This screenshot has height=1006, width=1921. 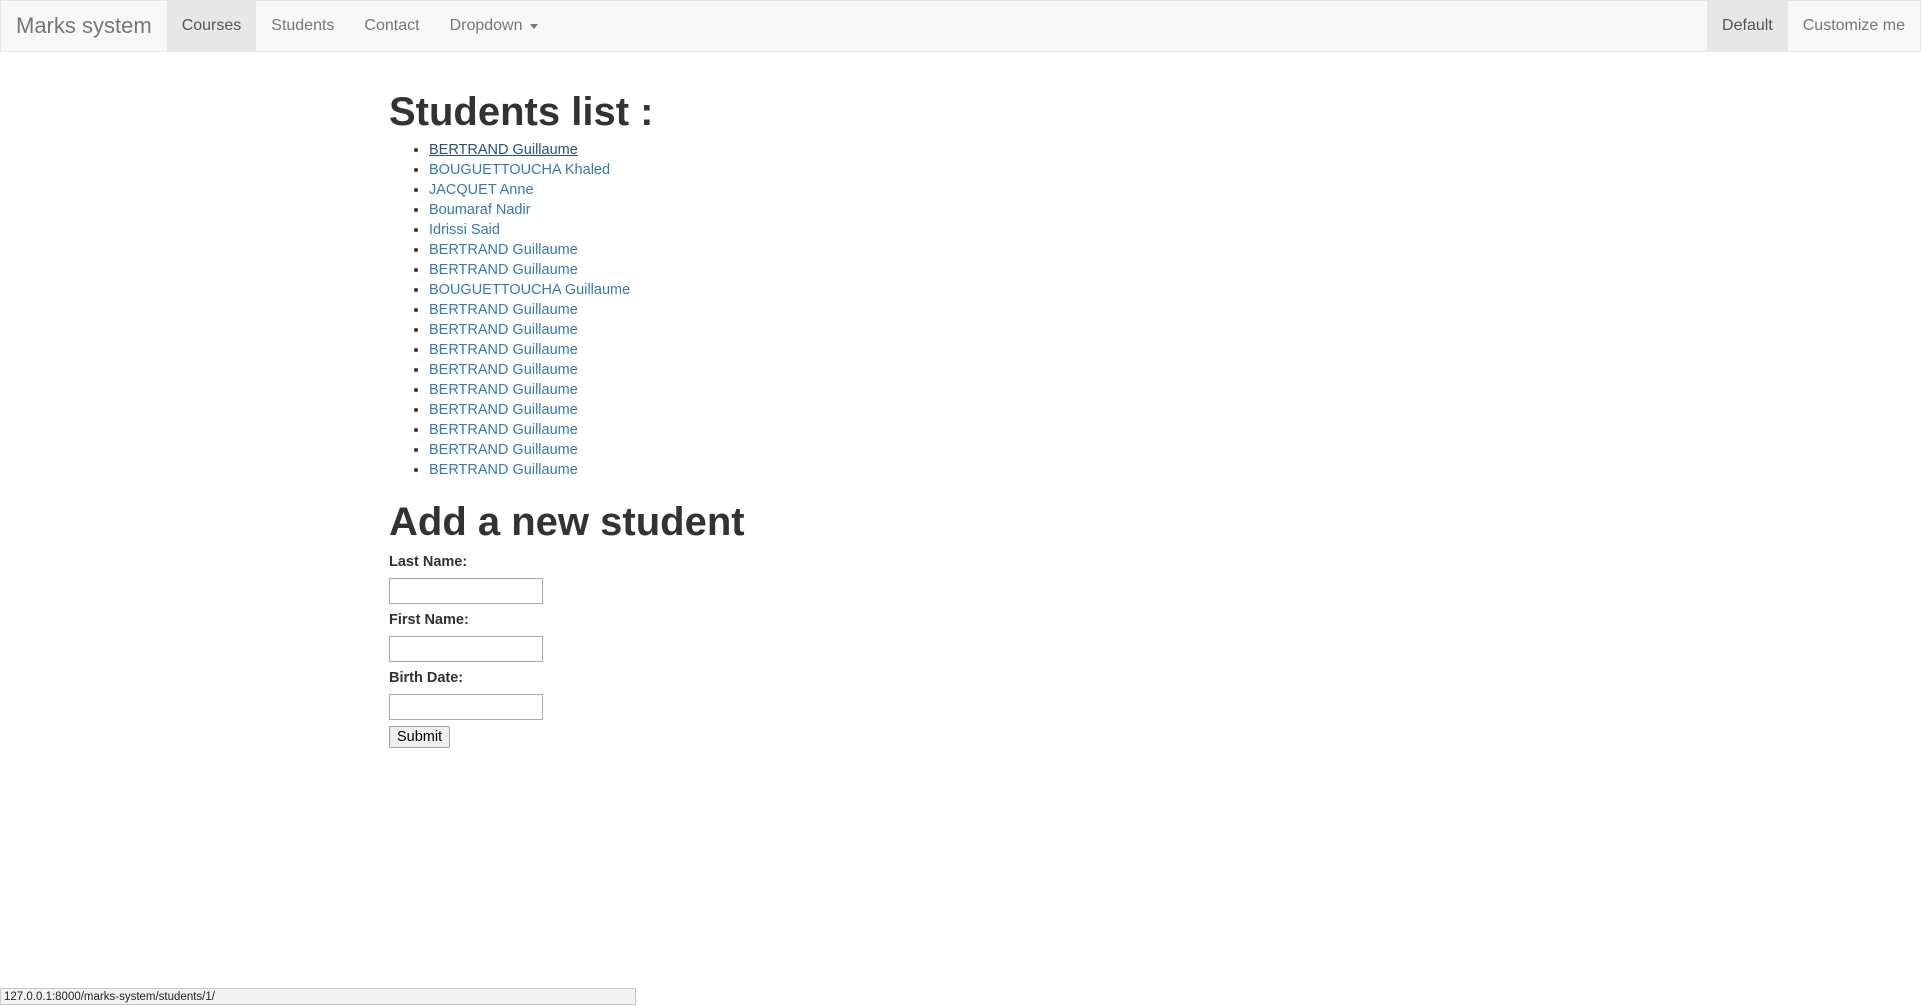 I want to click on dropdown-label: Dropdown, so click(x=486, y=25).